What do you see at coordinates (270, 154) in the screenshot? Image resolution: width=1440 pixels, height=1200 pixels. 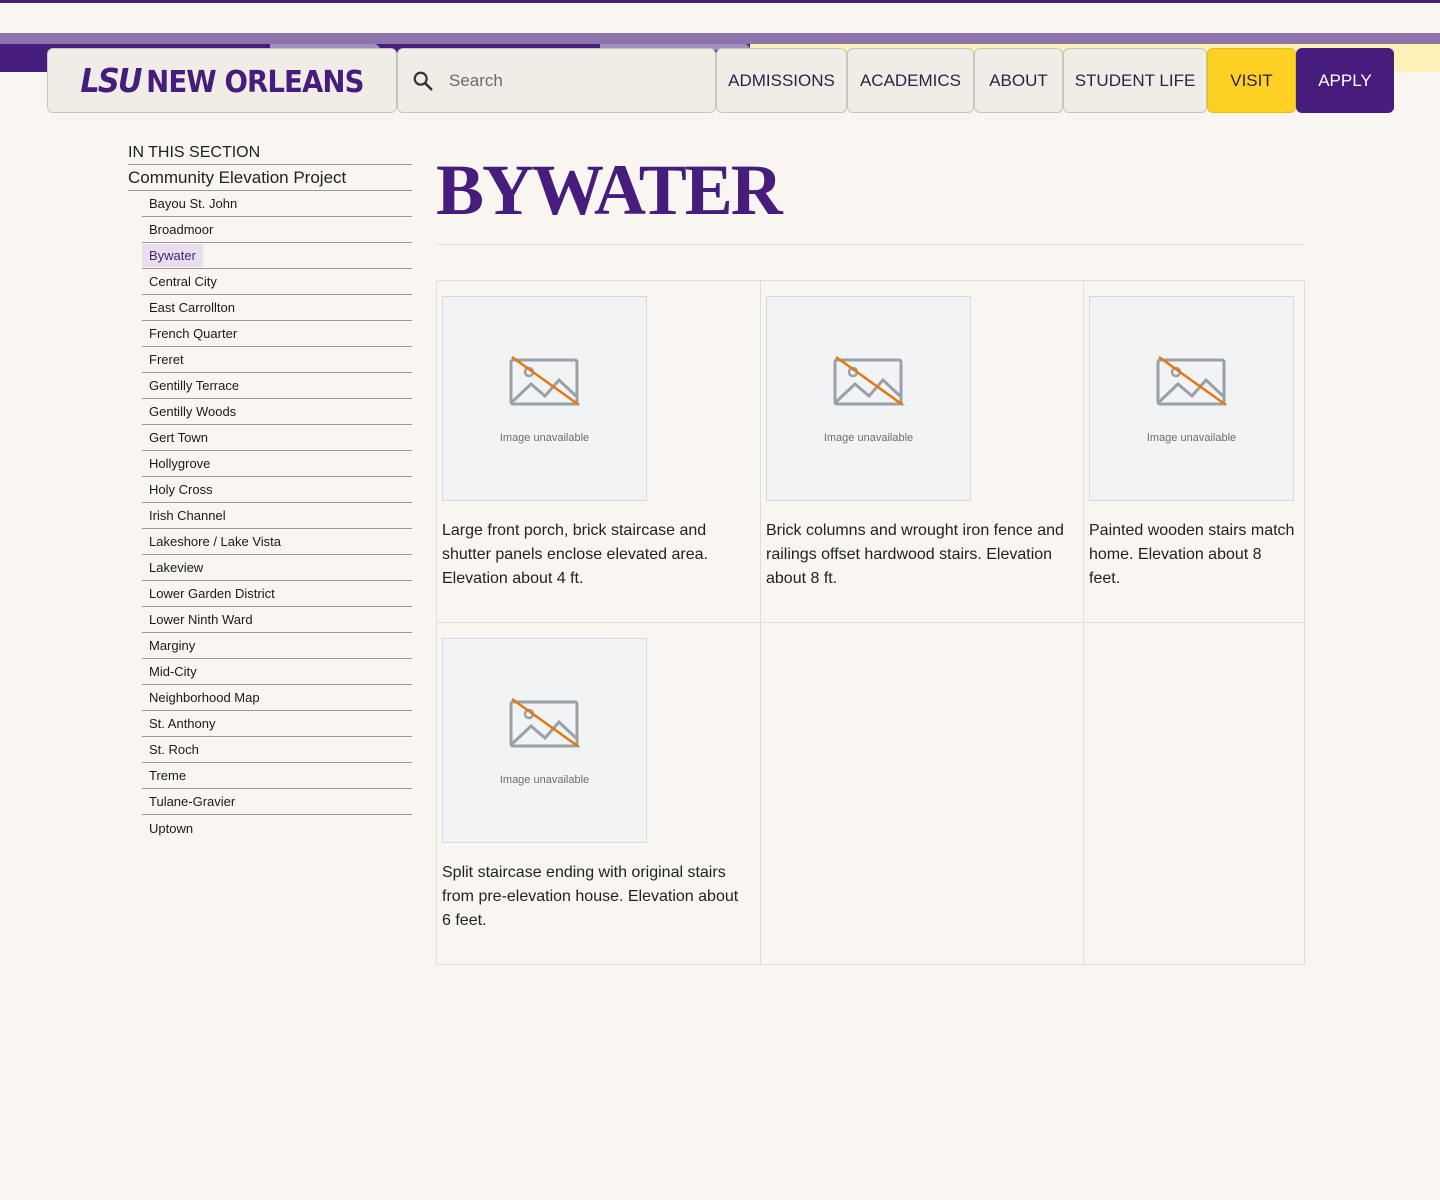 I see `sidebar-heading: IN THIS SECTION` at bounding box center [270, 154].